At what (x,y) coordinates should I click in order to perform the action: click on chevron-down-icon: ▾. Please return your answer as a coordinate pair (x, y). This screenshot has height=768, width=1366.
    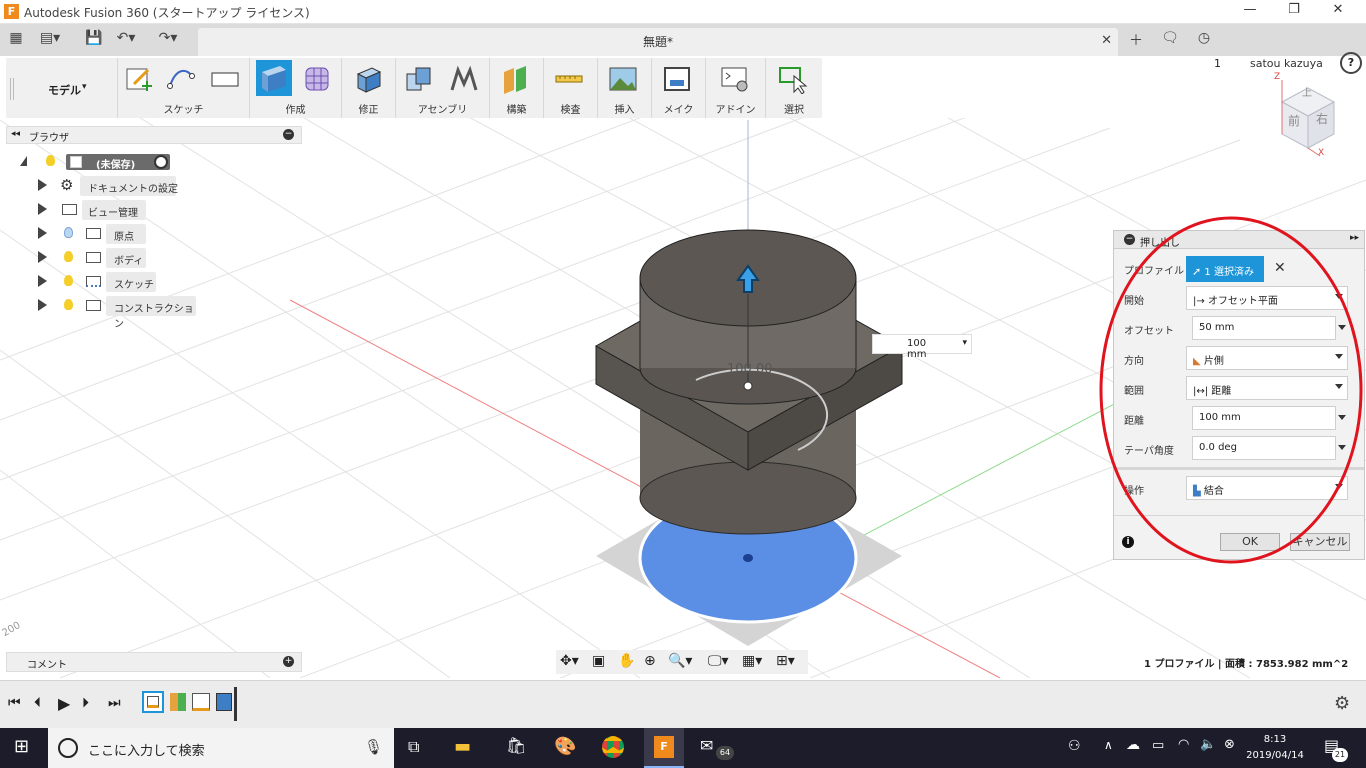
    Looking at the image, I should click on (964, 343).